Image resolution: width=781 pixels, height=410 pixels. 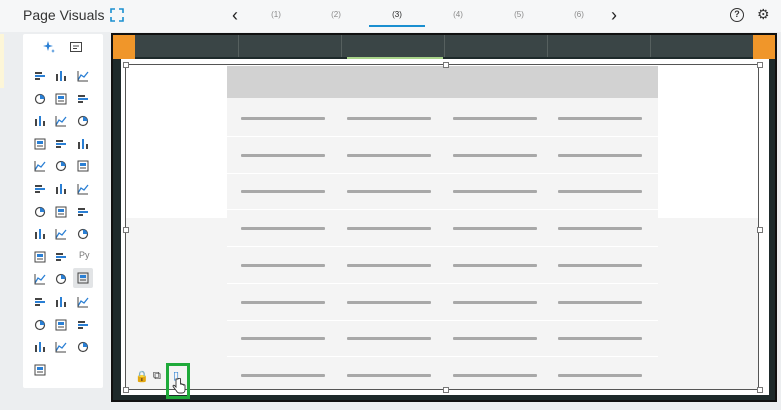 I want to click on corner-accent-right, so click(x=764, y=47).